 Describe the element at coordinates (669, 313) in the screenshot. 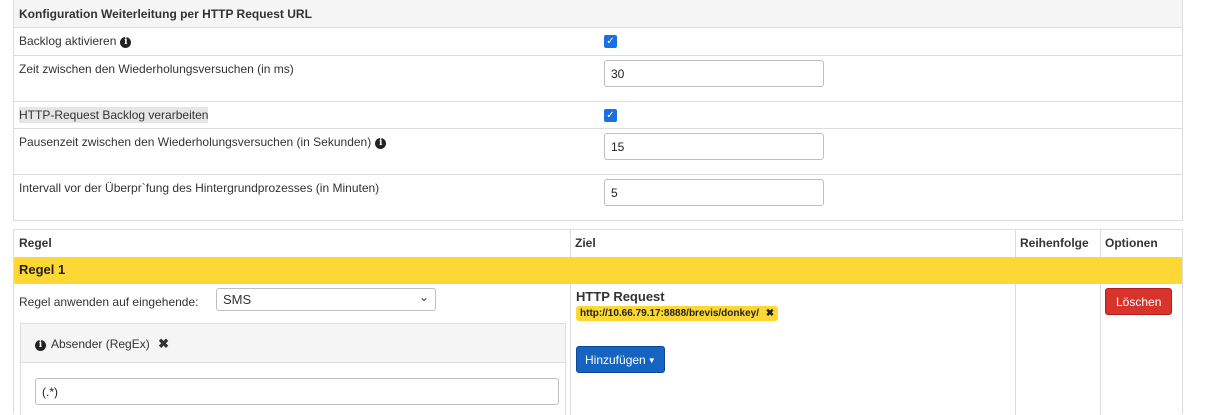

I see `target-url: http://10.66.79.17:8888/brevis/donkey/` at that location.